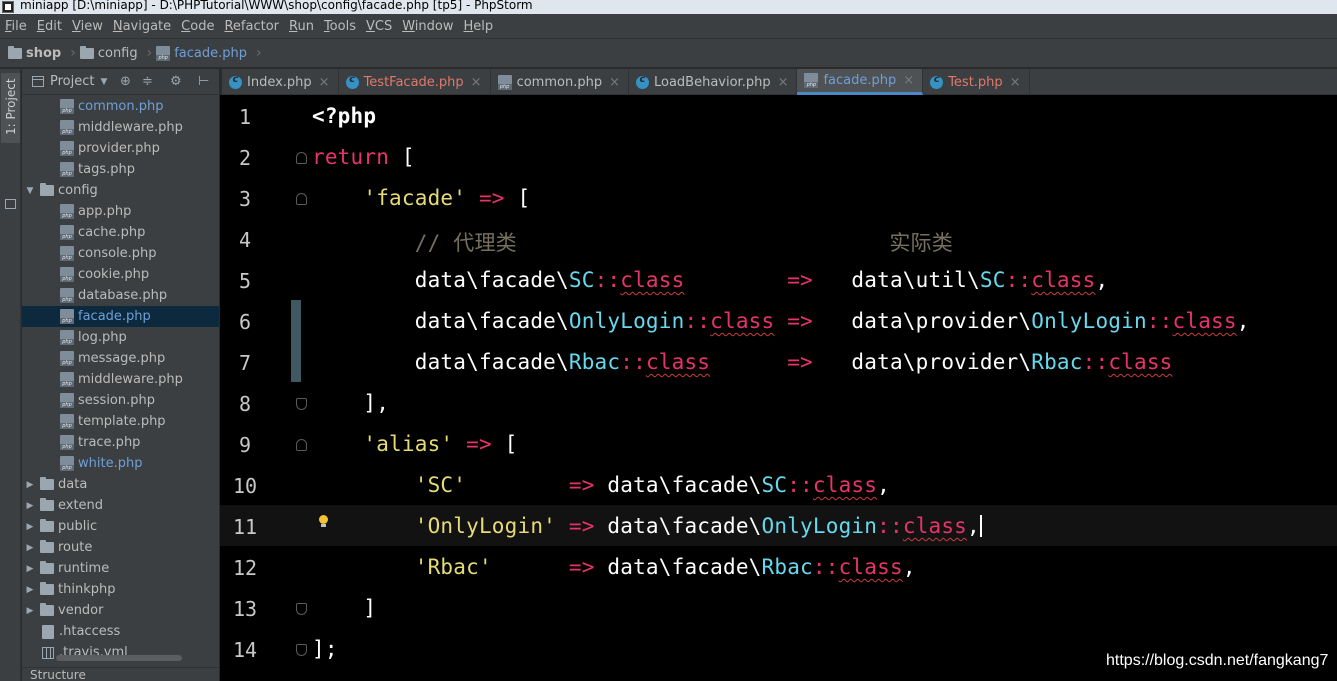  I want to click on menu-help: Help, so click(479, 26).